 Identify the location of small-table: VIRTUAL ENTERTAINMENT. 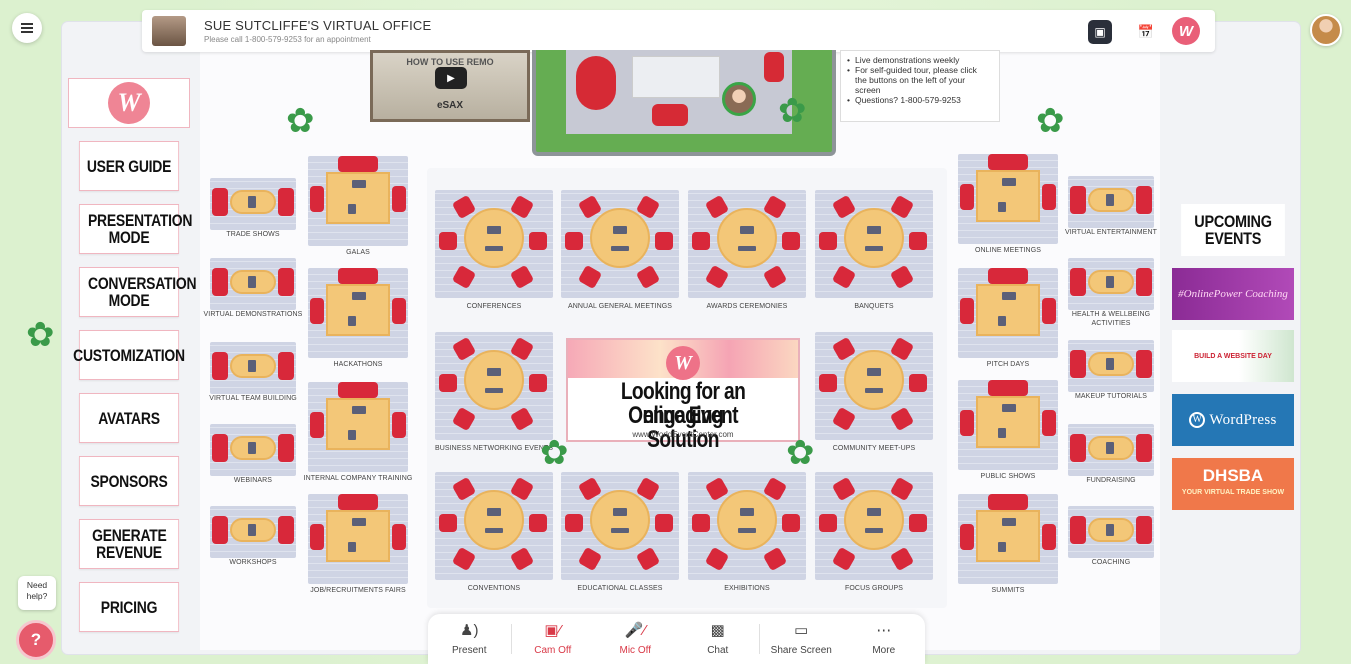
(1111, 206).